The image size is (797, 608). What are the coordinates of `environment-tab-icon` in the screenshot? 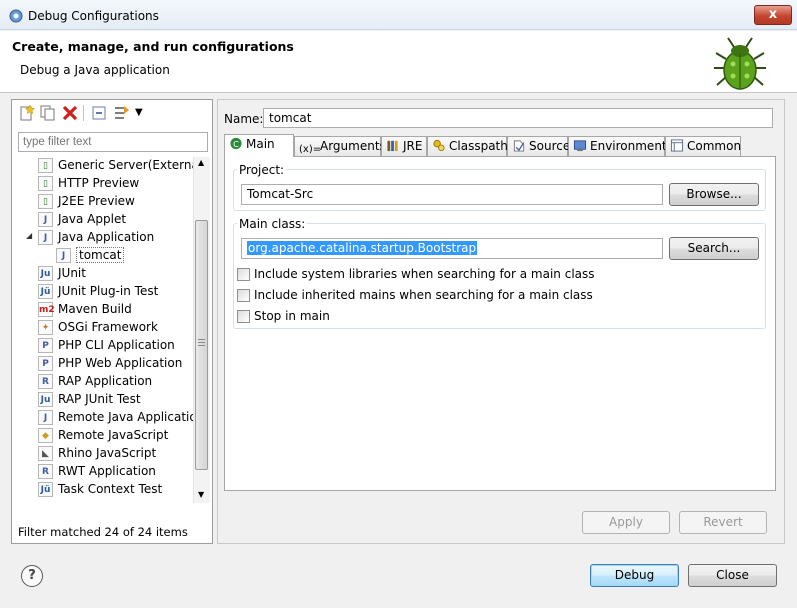 It's located at (580, 146).